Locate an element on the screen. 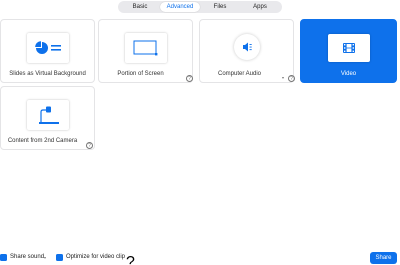  option-label: Slides as Virtual Background is located at coordinates (47, 74).